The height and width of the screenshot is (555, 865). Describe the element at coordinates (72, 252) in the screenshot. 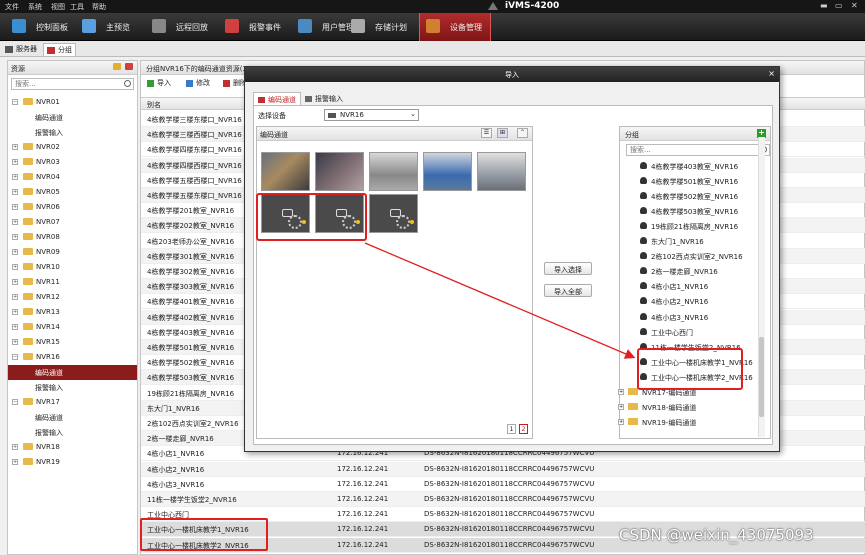

I see `tree-folder: + NVR09` at that location.